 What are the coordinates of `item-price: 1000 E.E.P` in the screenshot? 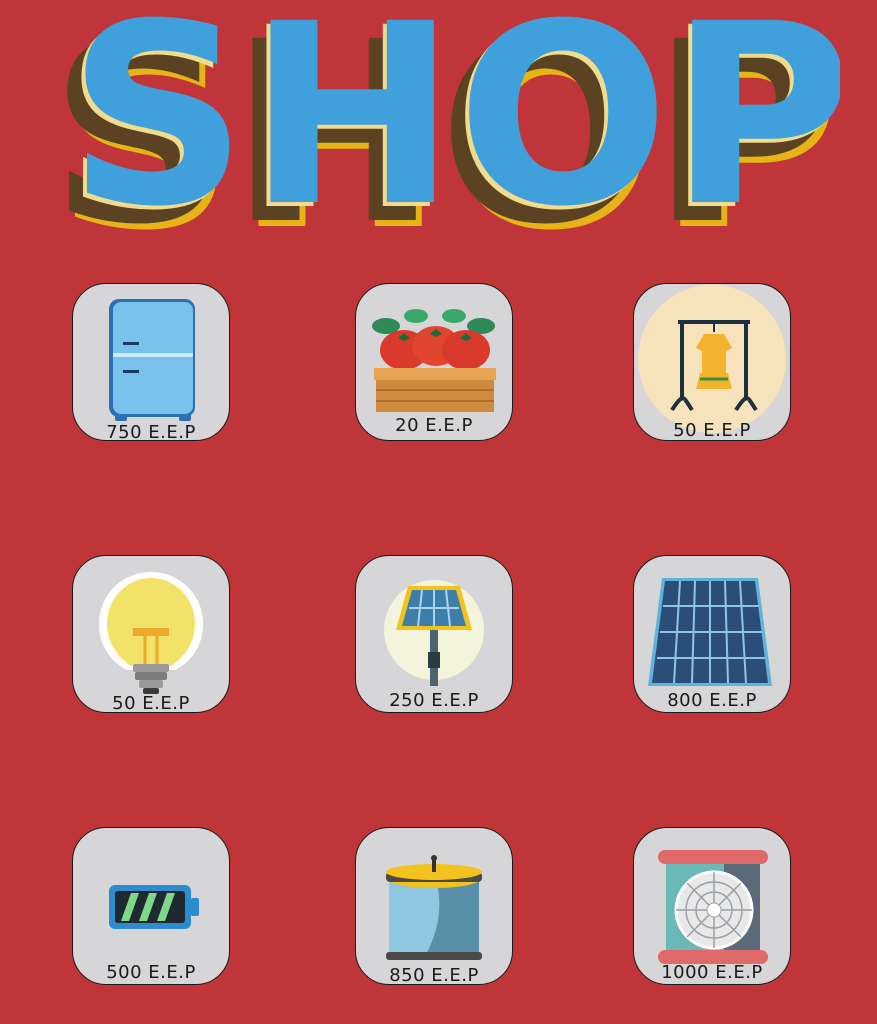 It's located at (712, 972).